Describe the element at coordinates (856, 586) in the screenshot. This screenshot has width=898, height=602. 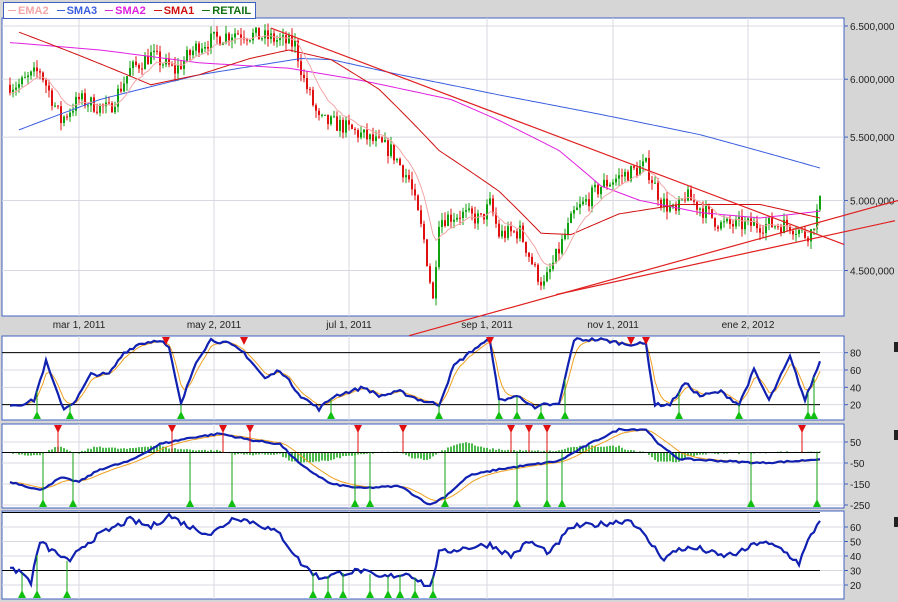
I see `y-tick-label: 20` at that location.